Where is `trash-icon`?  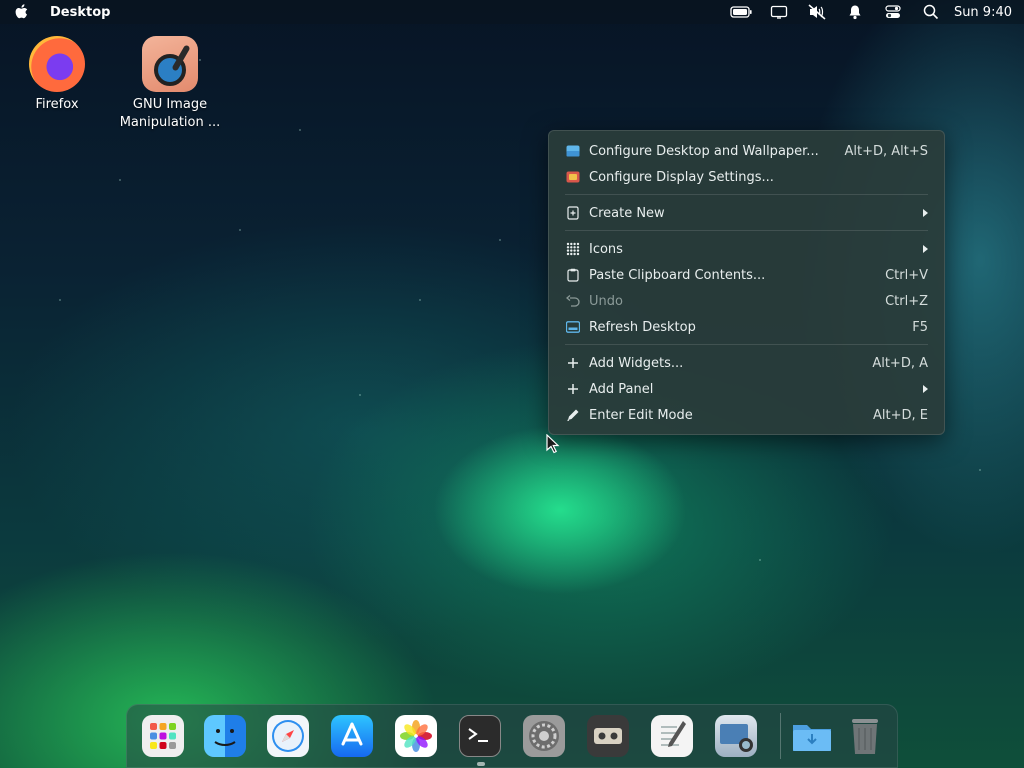 trash-icon is located at coordinates (865, 736).